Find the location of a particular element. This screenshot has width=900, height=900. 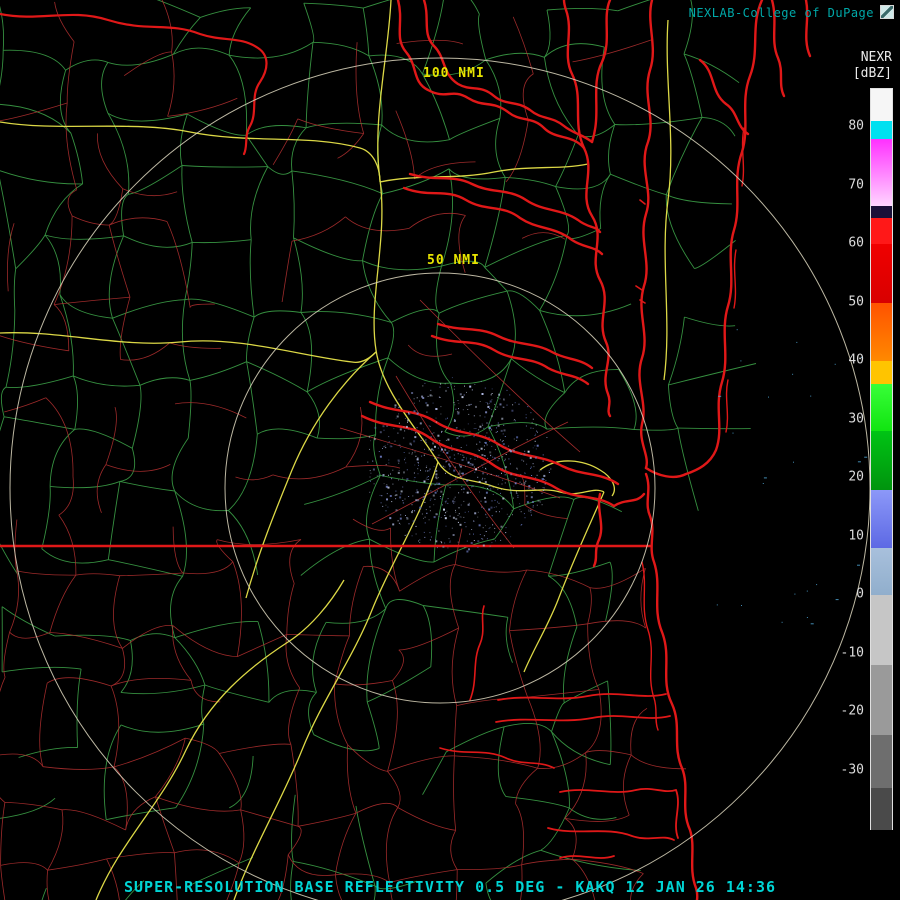

colorbar-title: NEXR is located at coordinates (876, 57).